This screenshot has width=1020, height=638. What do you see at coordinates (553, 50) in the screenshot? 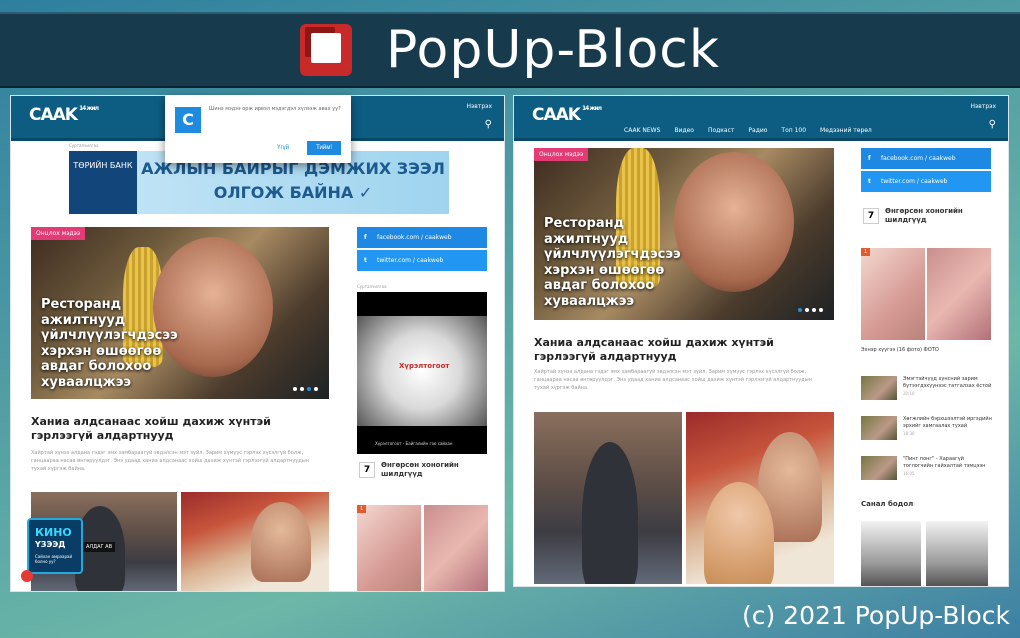
I see `banner-title: PopUp-Block` at bounding box center [553, 50].